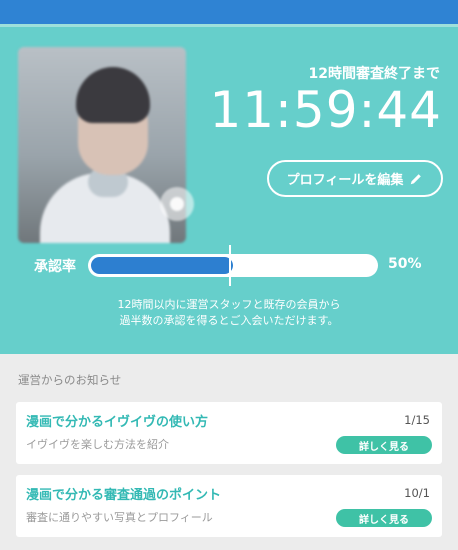  Describe the element at coordinates (325, 110) in the screenshot. I see `countdown-timer: 11:59:44` at that location.